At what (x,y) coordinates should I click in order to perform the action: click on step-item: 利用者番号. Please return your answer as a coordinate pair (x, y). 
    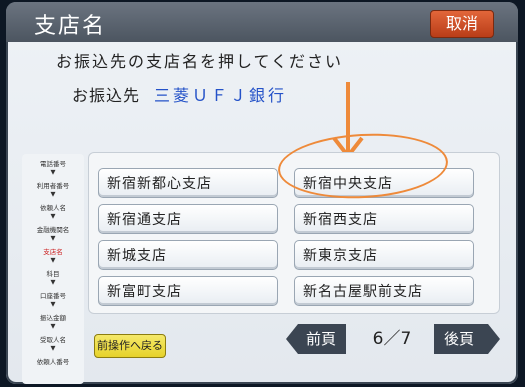
    Looking at the image, I should click on (53, 186).